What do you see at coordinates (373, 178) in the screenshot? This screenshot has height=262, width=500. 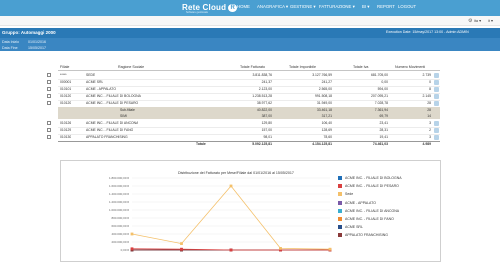 I see `legend-label: ACME INC. - FILIALE DI BOLOGNA` at bounding box center [373, 178].